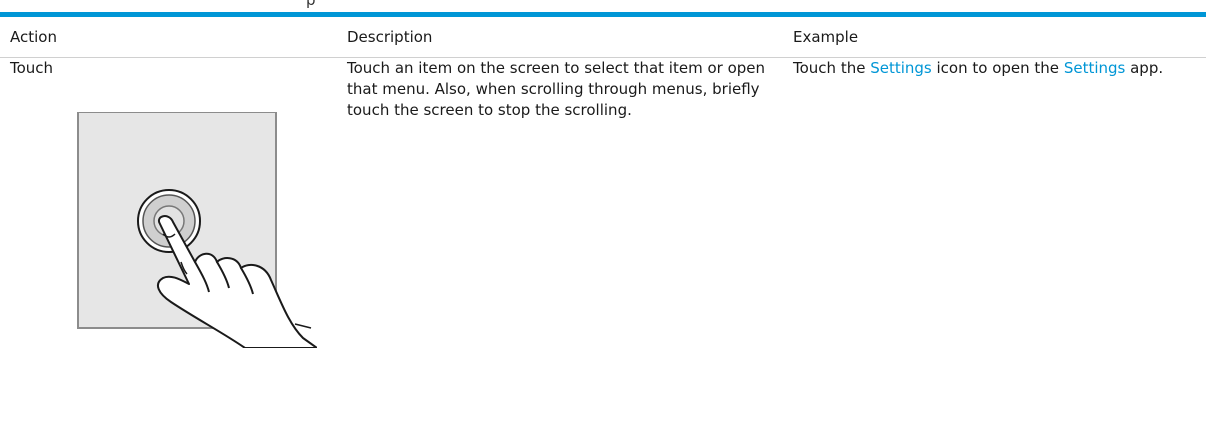 The height and width of the screenshot is (426, 1206). I want to click on example-text-middle: icon to open the, so click(997, 68).